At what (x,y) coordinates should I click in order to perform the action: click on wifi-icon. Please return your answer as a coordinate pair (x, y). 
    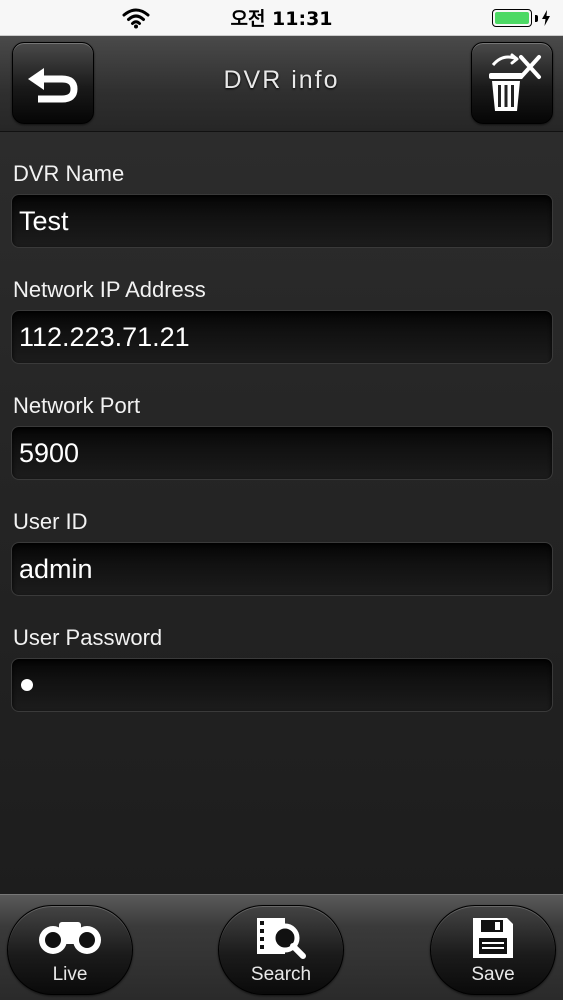
    Looking at the image, I should click on (136, 18).